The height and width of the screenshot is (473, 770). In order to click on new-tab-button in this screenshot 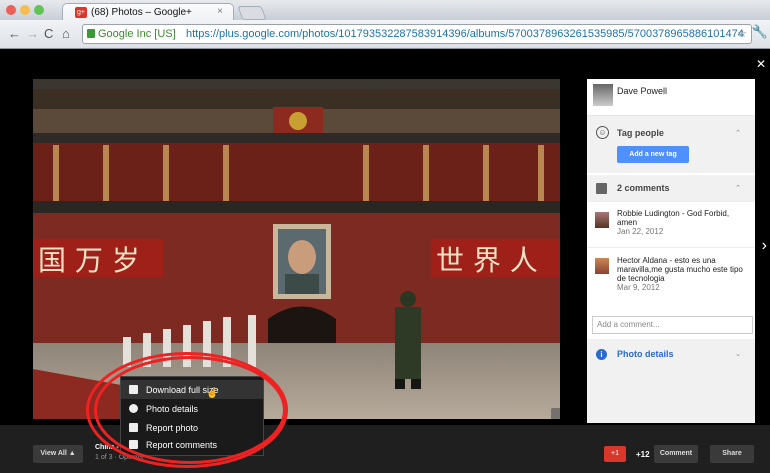, I will do `click(252, 13)`.